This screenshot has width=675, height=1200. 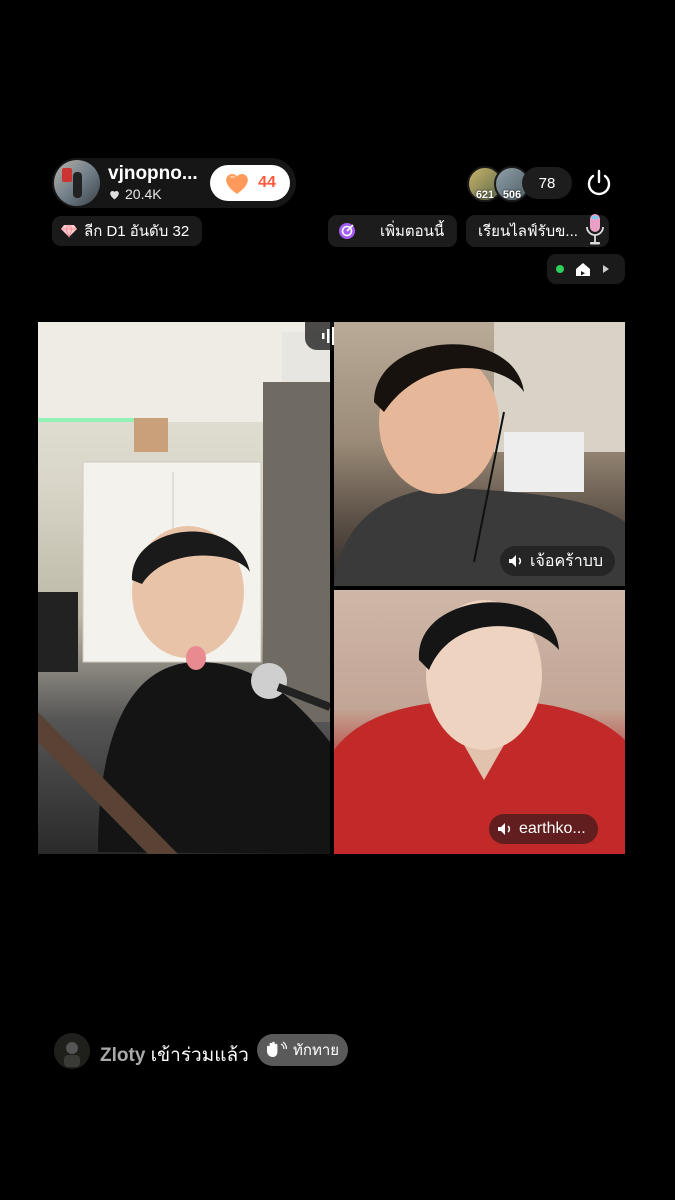 I want to click on gift-button: 44, so click(x=250, y=183).